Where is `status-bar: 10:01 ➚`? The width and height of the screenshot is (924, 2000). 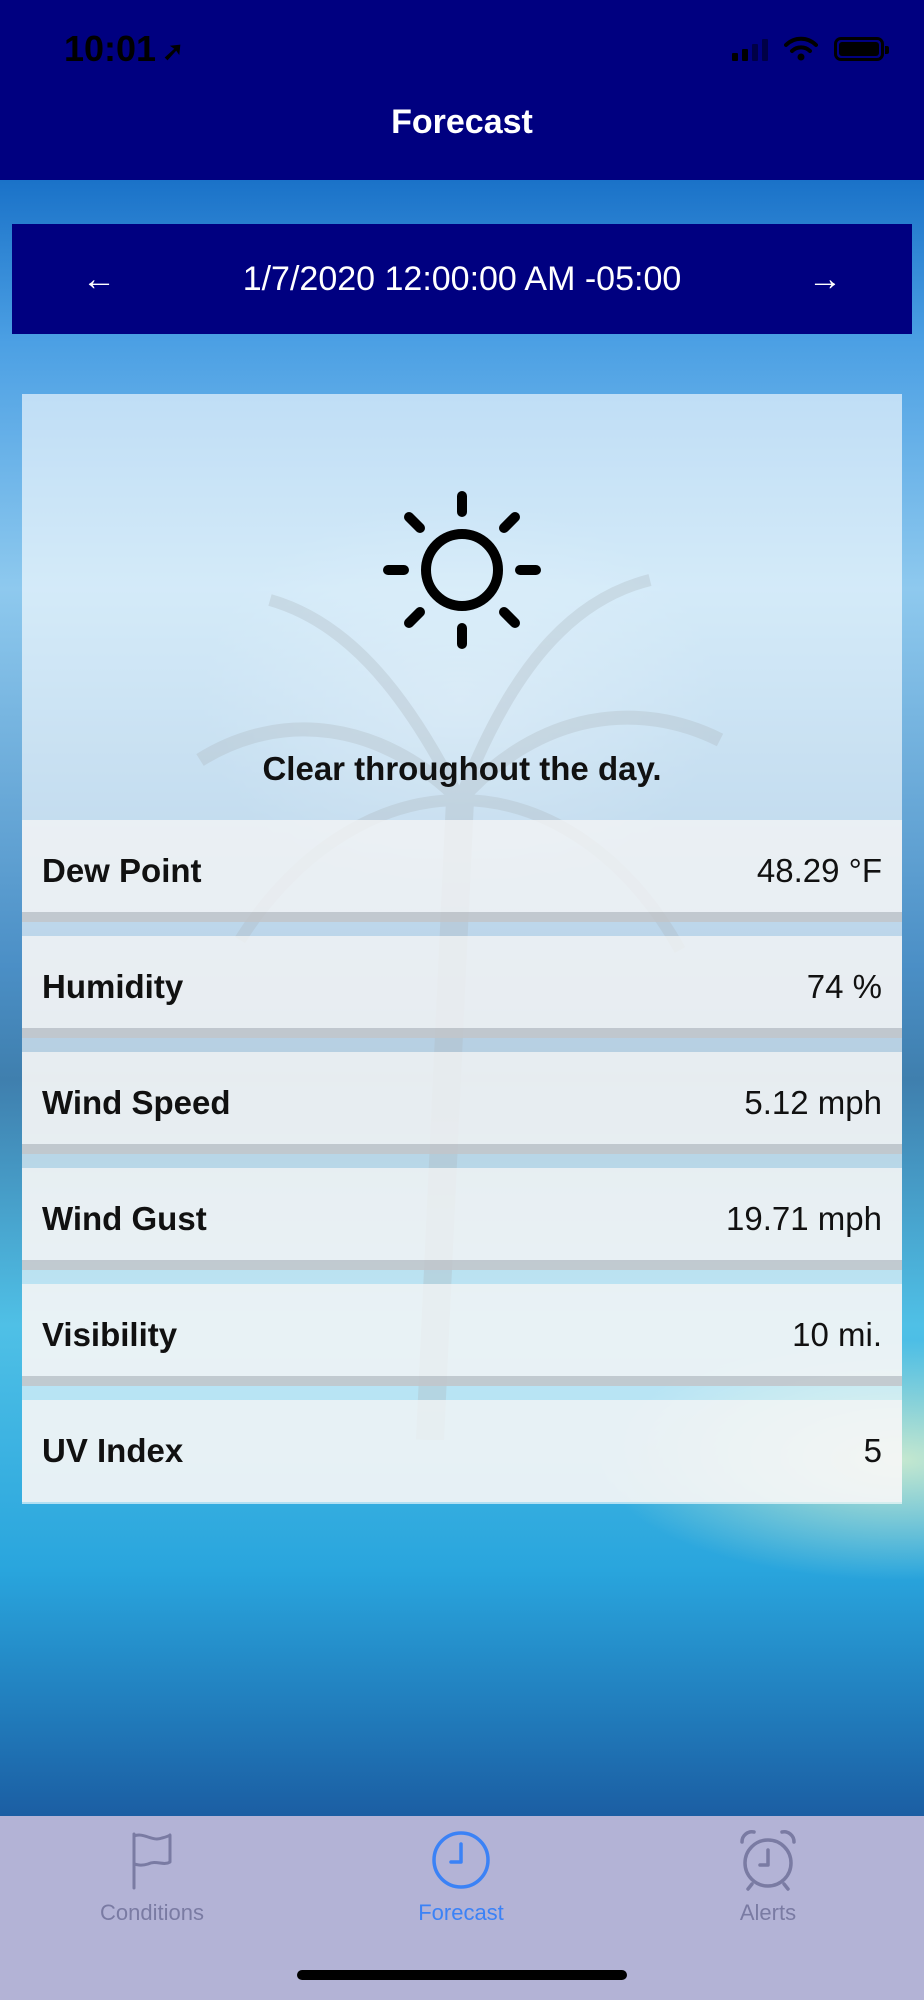
status-bar: 10:01 ➚ is located at coordinates (462, 50).